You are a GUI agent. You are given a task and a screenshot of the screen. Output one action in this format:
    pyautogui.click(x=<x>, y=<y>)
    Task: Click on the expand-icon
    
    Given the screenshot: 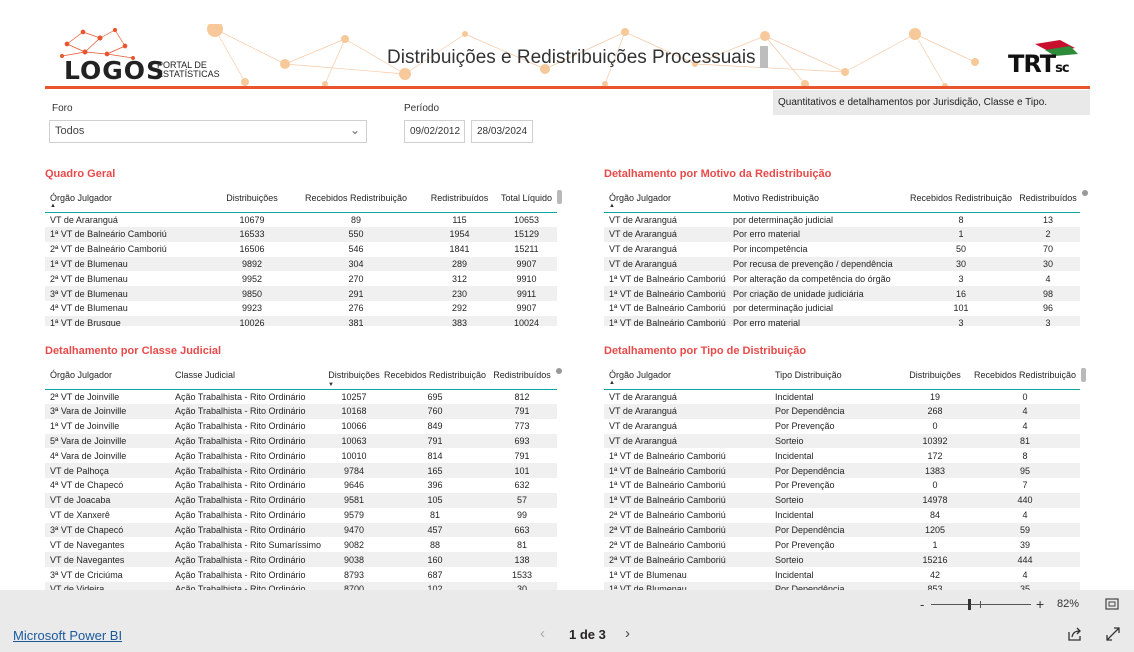 What is the action you would take?
    pyautogui.click(x=1113, y=634)
    